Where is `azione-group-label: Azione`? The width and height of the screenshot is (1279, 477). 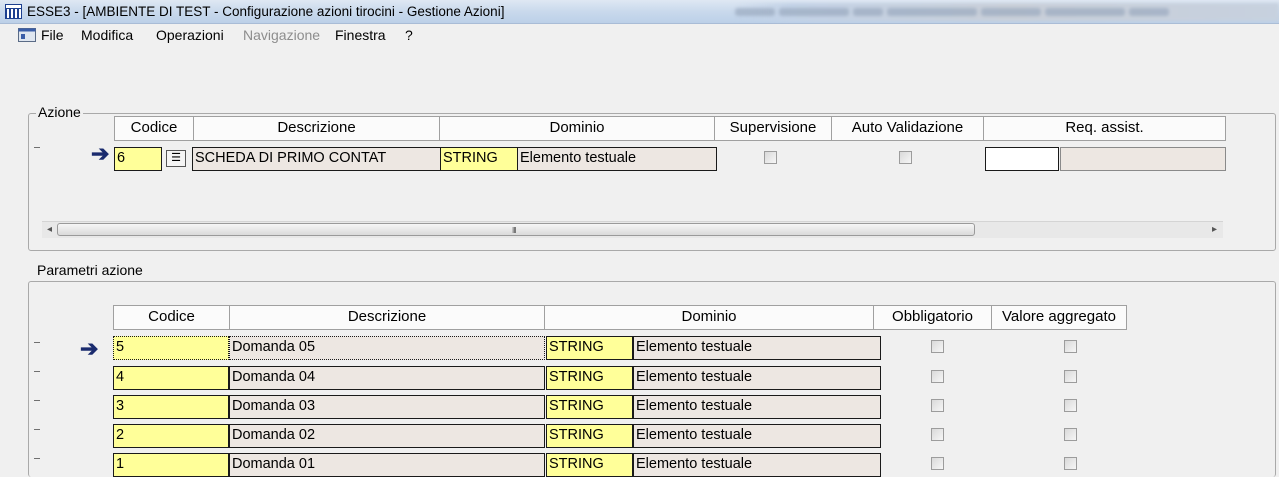
azione-group-label: Azione is located at coordinates (59, 112).